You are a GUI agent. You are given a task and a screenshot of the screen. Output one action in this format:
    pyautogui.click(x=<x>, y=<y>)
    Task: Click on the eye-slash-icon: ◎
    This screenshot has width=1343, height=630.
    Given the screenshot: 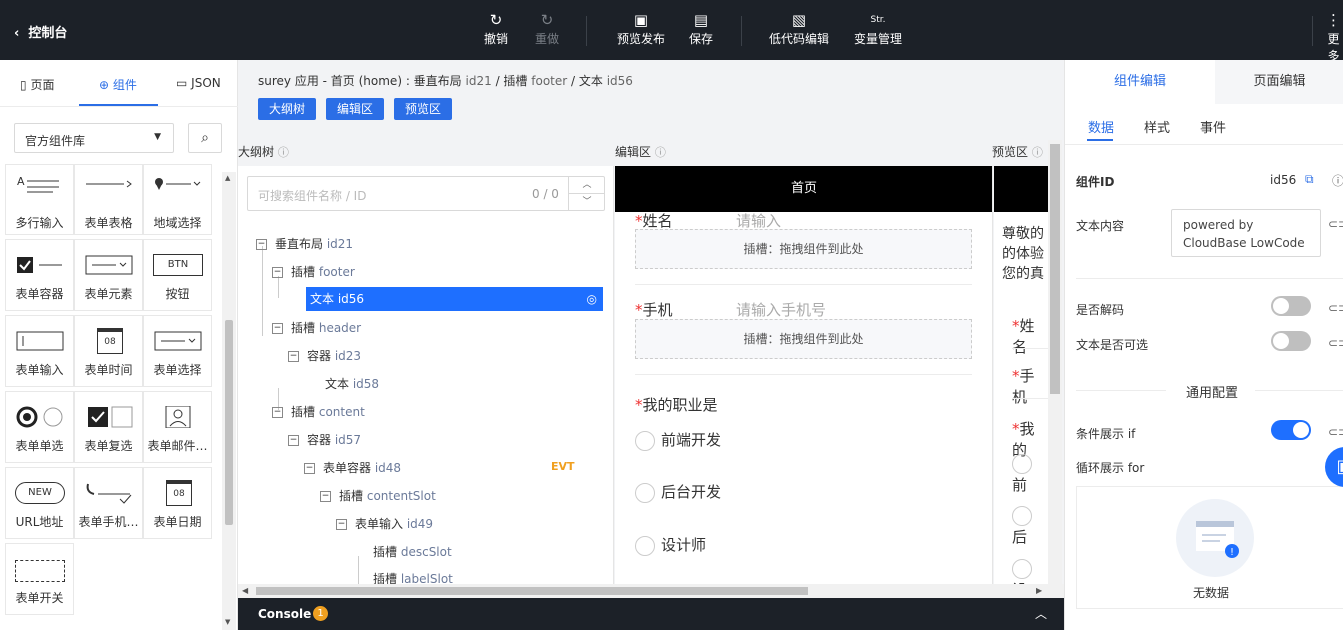 What is the action you would take?
    pyautogui.click(x=592, y=299)
    